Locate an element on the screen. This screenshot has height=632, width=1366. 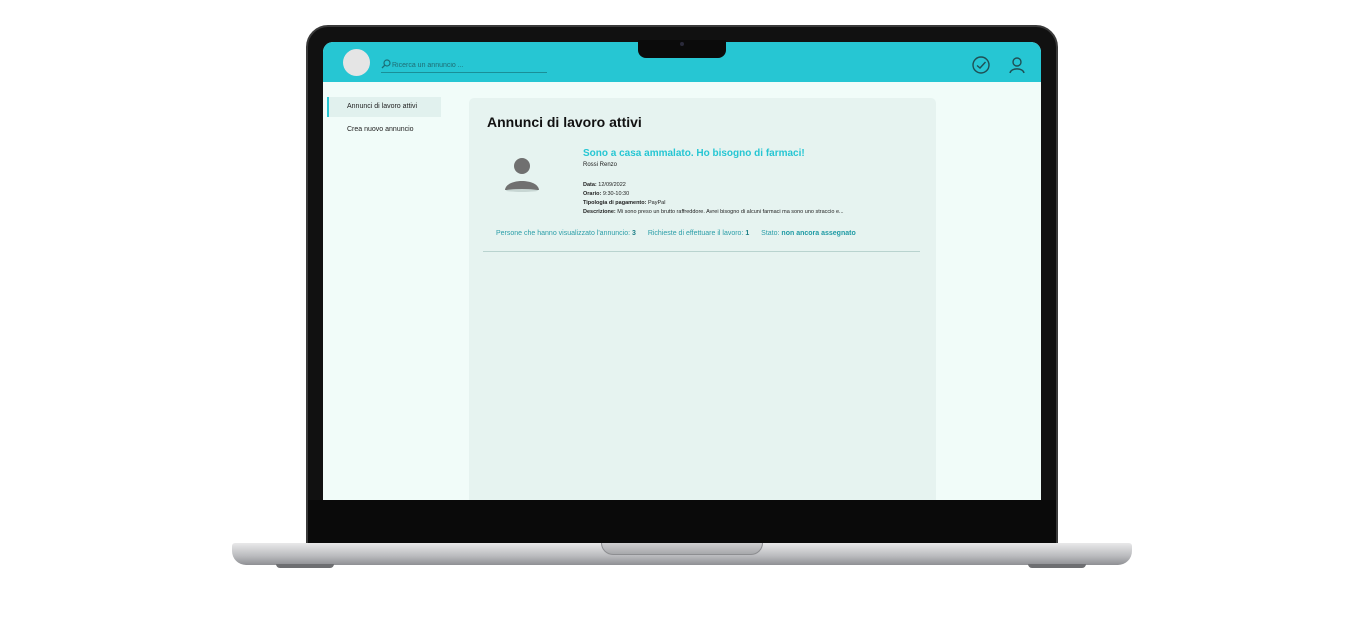
laptop-foot-right is located at coordinates (1057, 566).